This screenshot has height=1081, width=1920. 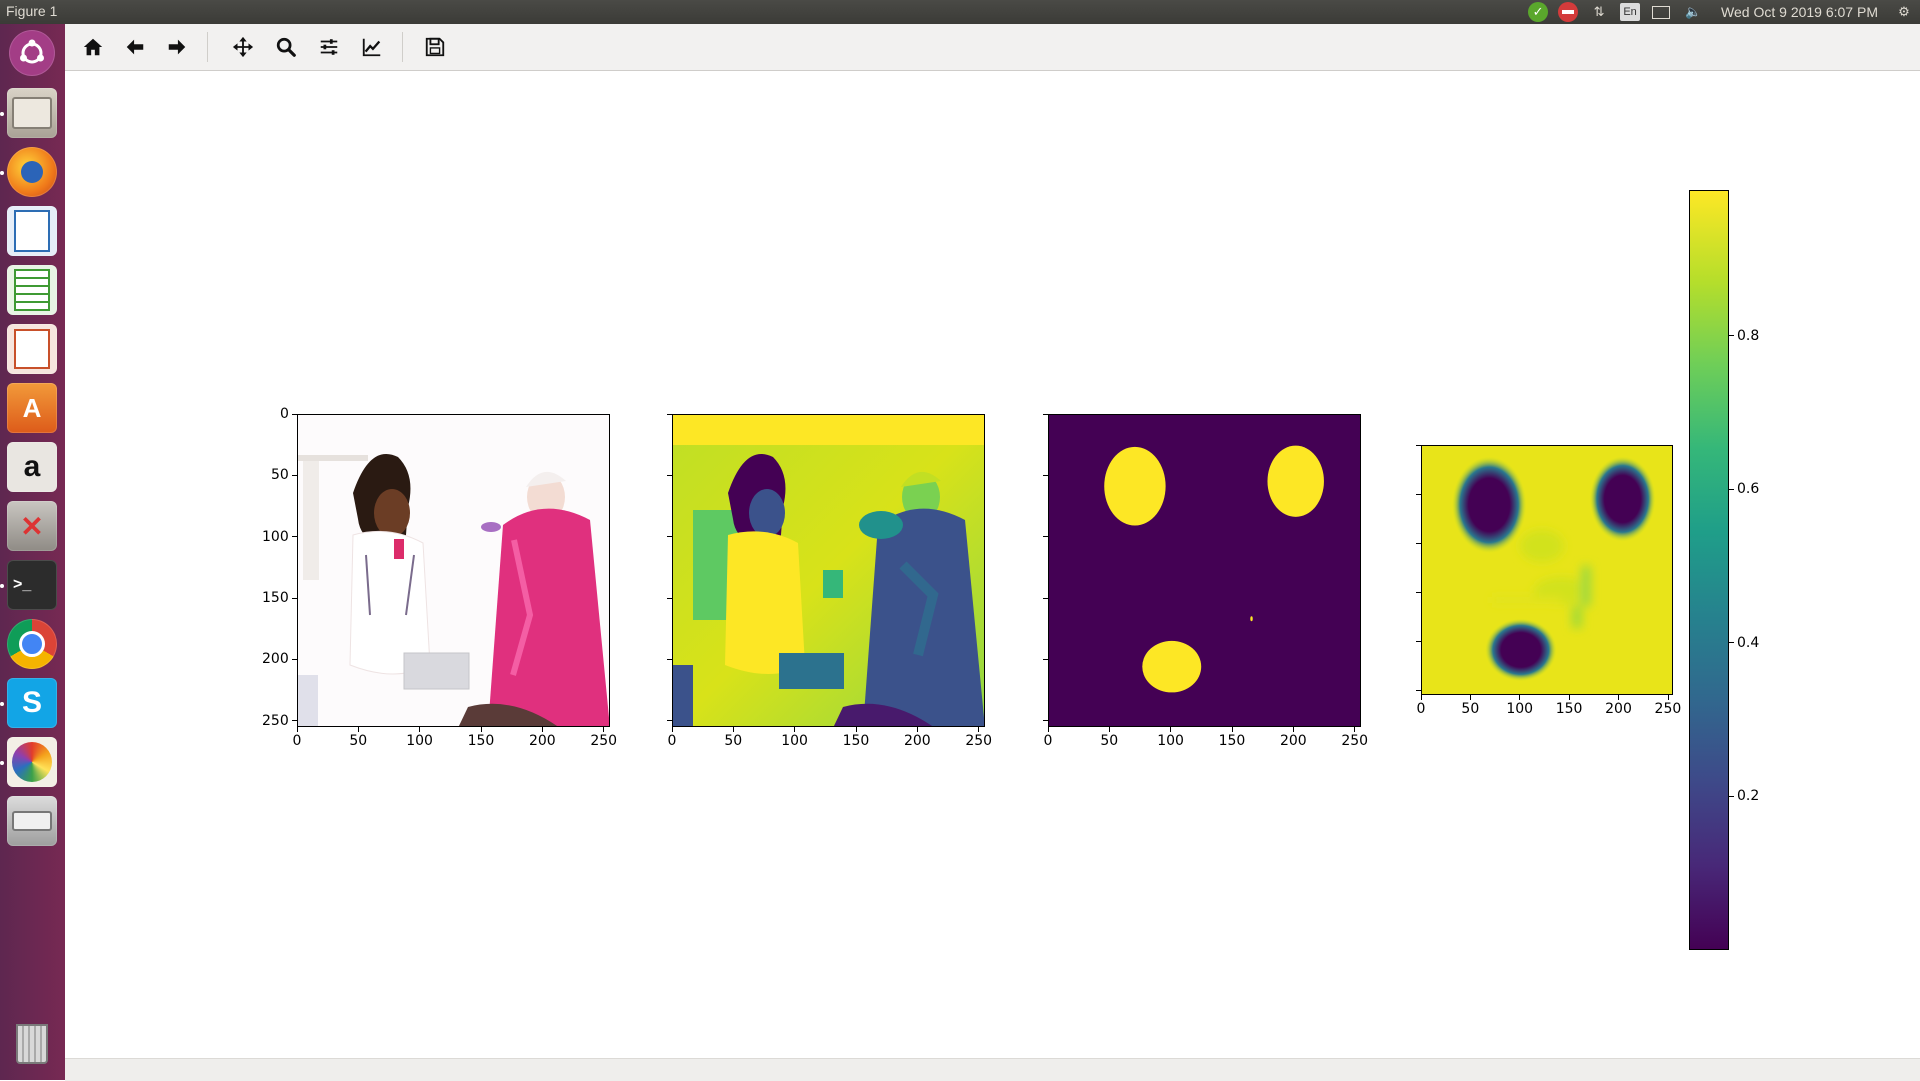 I want to click on save-button, so click(x=435, y=47).